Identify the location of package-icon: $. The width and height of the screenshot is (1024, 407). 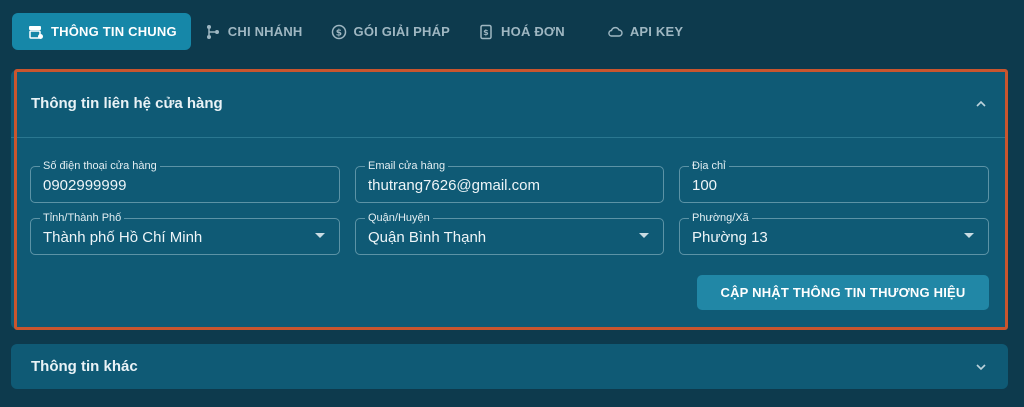
(339, 32).